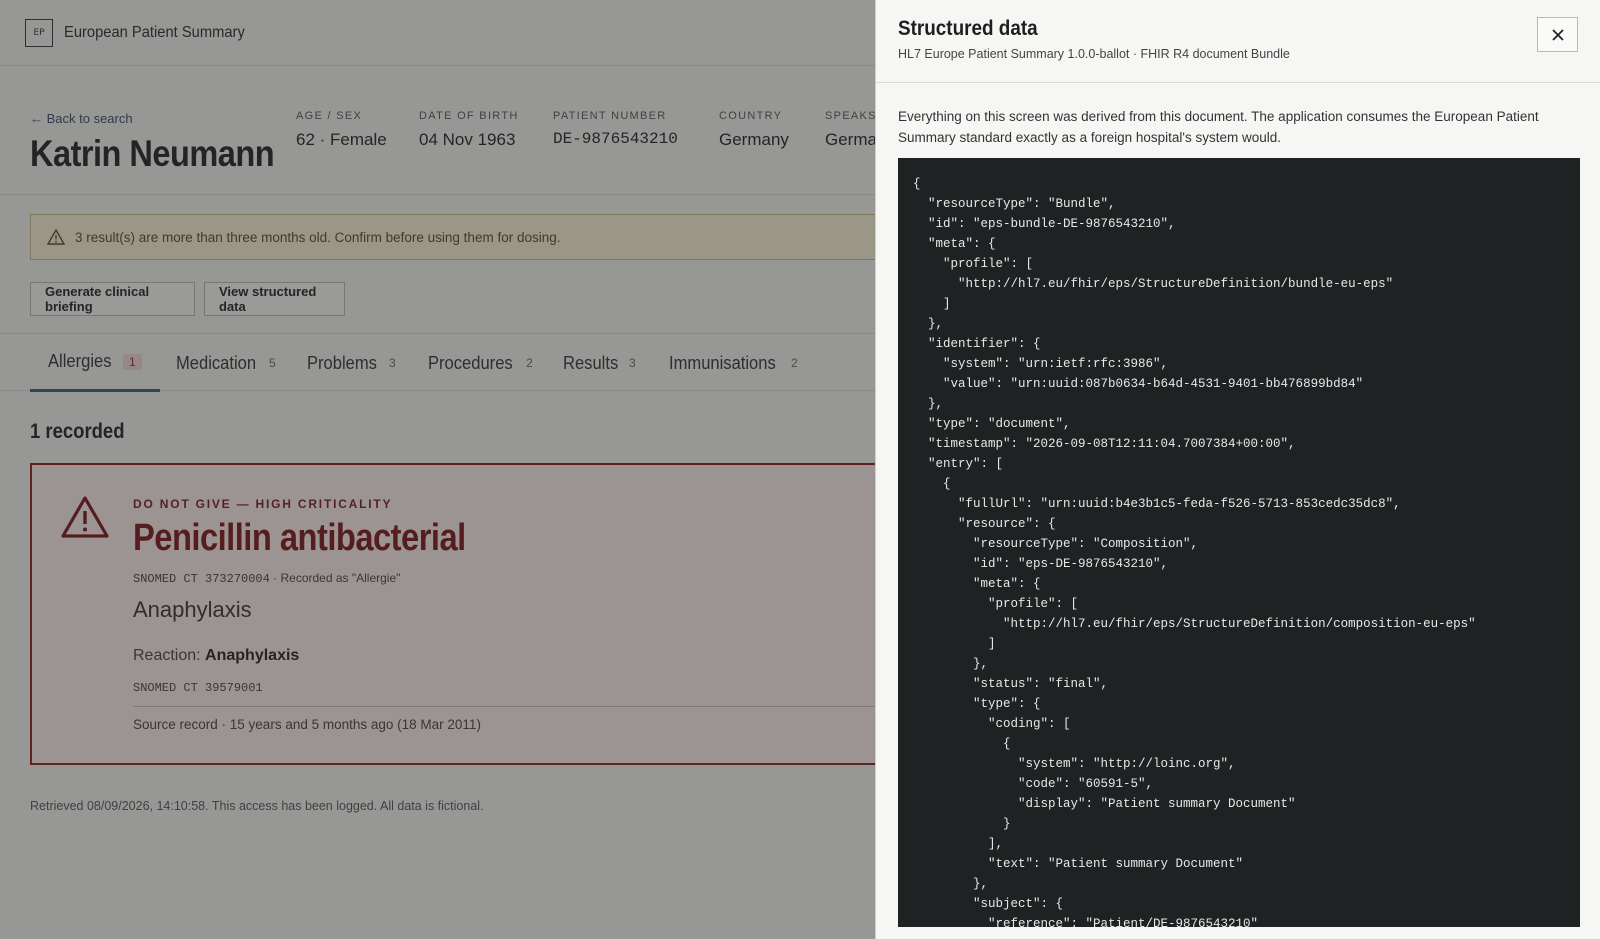  Describe the element at coordinates (1157, 804) in the screenshot. I see `json-line: "display": "Patient summary Document"` at that location.